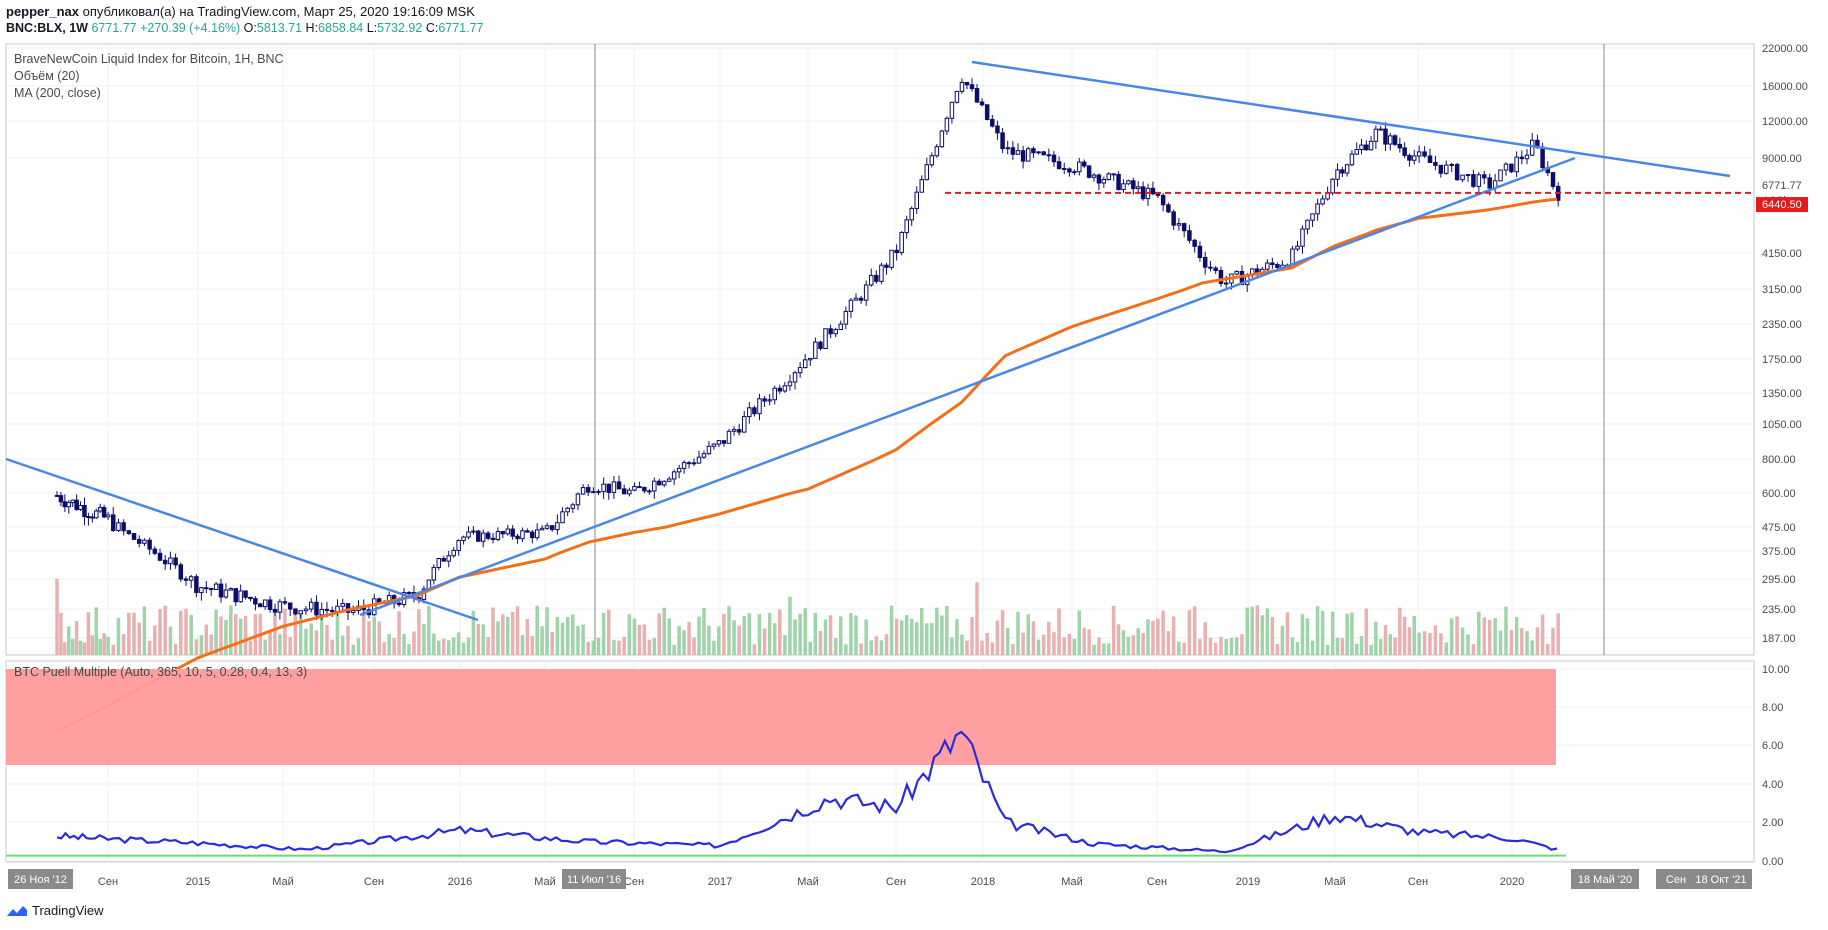 This screenshot has height=930, width=1828. I want to click on time-axis-label: Сен, so click(1418, 882).